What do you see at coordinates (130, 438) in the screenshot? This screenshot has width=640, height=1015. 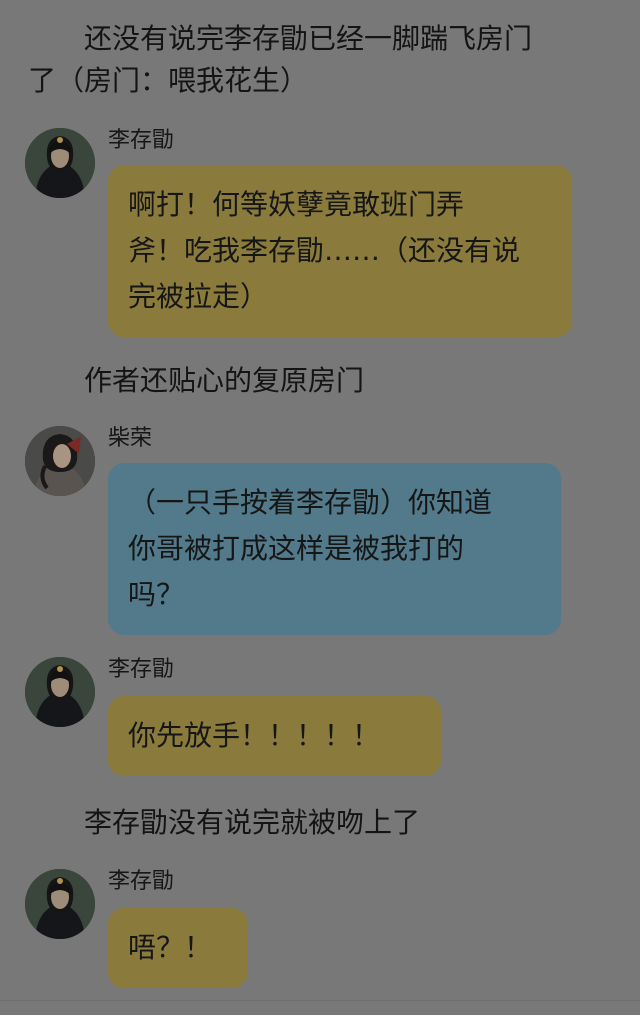 I see `sender-name: 柴荣` at bounding box center [130, 438].